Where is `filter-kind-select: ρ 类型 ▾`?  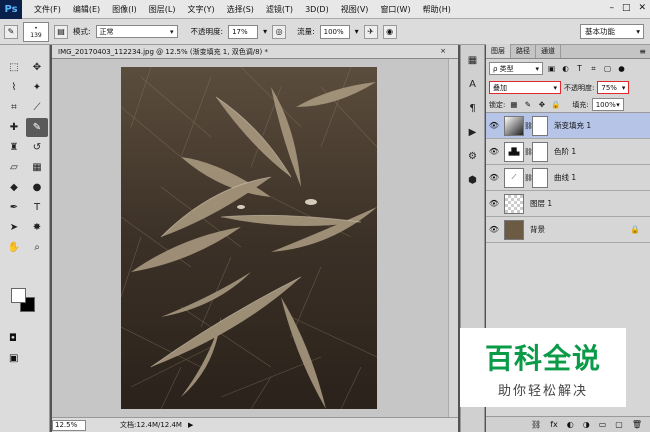 filter-kind-select: ρ 类型 ▾ is located at coordinates (516, 68).